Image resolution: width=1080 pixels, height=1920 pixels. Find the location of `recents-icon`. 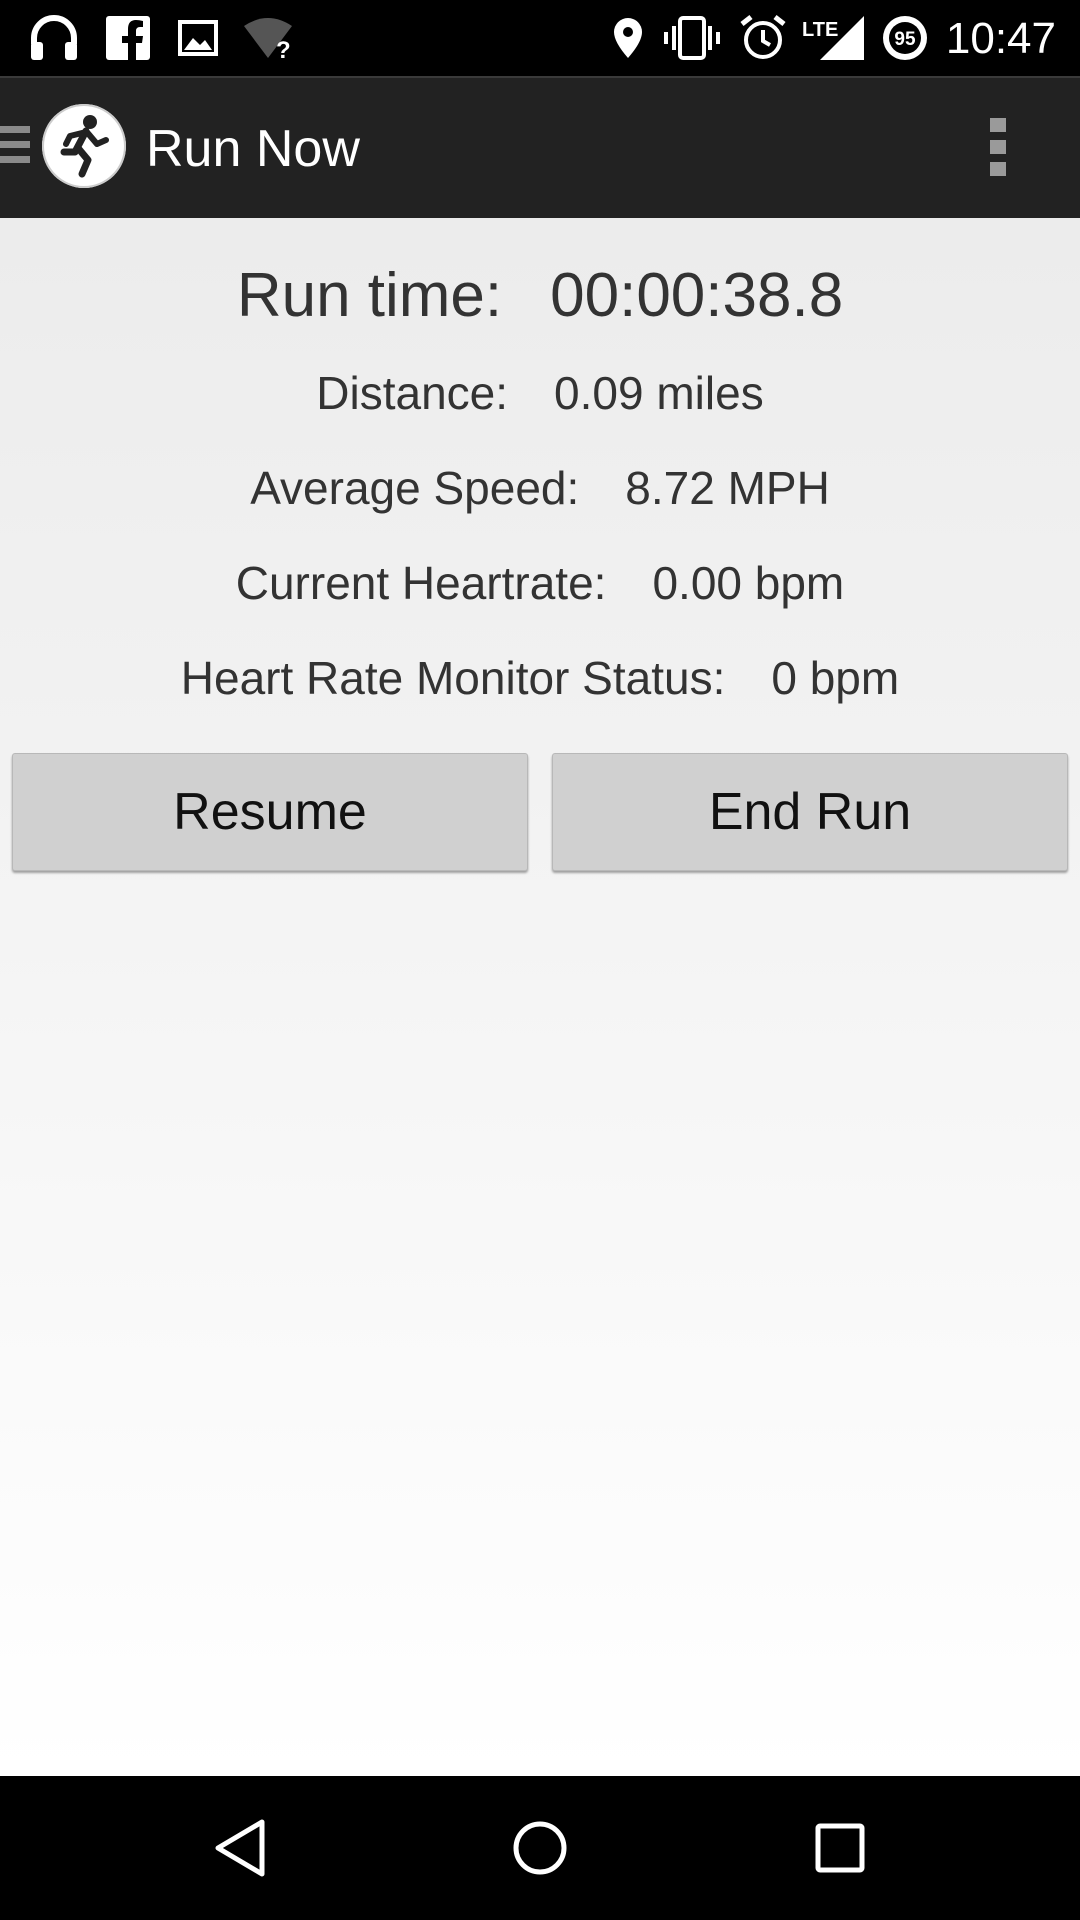

recents-icon is located at coordinates (840, 1848).